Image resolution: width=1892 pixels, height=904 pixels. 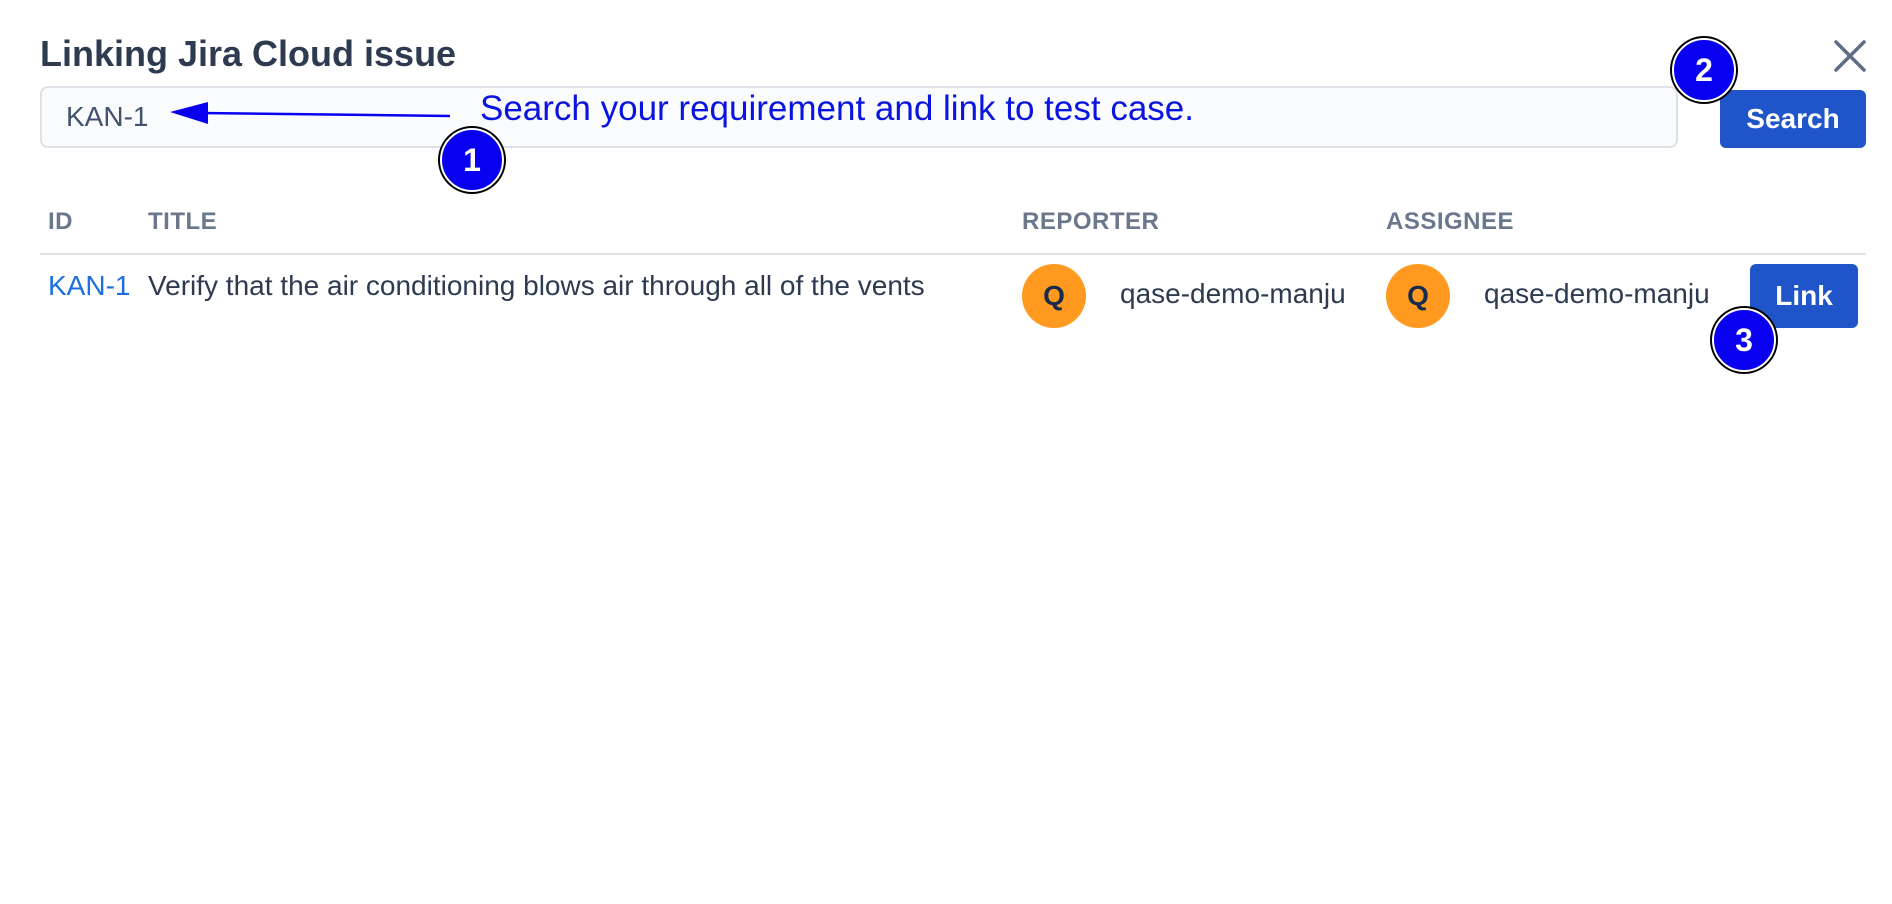 I want to click on column-header-id: ID, so click(x=60, y=221).